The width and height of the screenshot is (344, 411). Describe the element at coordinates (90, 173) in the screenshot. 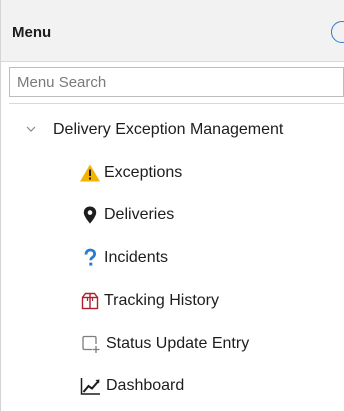

I see `warning-icon` at that location.